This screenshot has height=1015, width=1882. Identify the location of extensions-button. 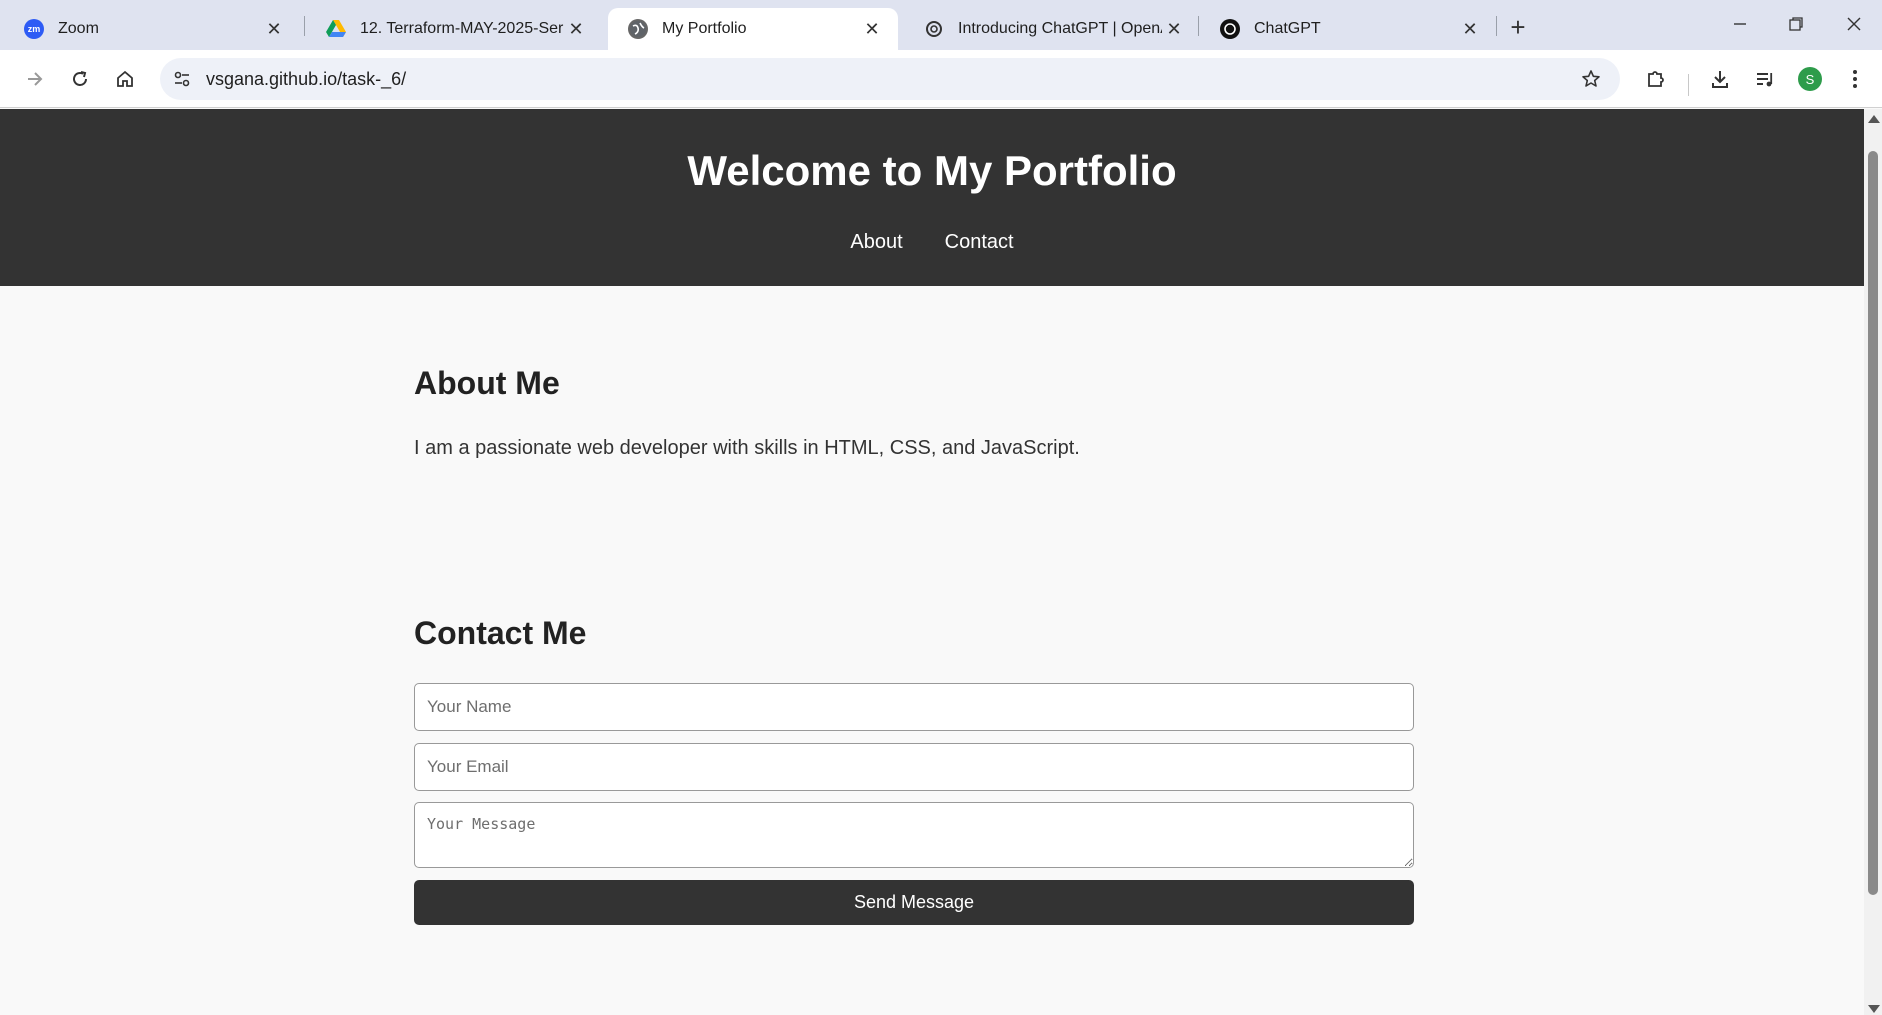
(1656, 79).